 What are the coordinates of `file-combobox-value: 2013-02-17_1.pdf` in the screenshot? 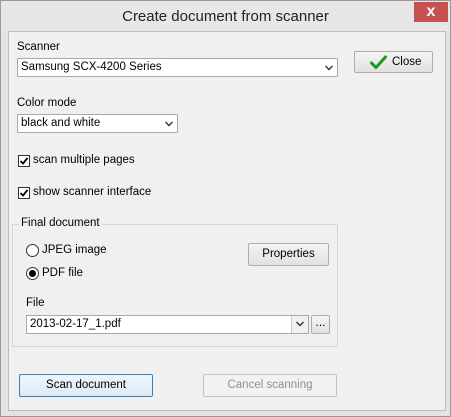 It's located at (75, 324).